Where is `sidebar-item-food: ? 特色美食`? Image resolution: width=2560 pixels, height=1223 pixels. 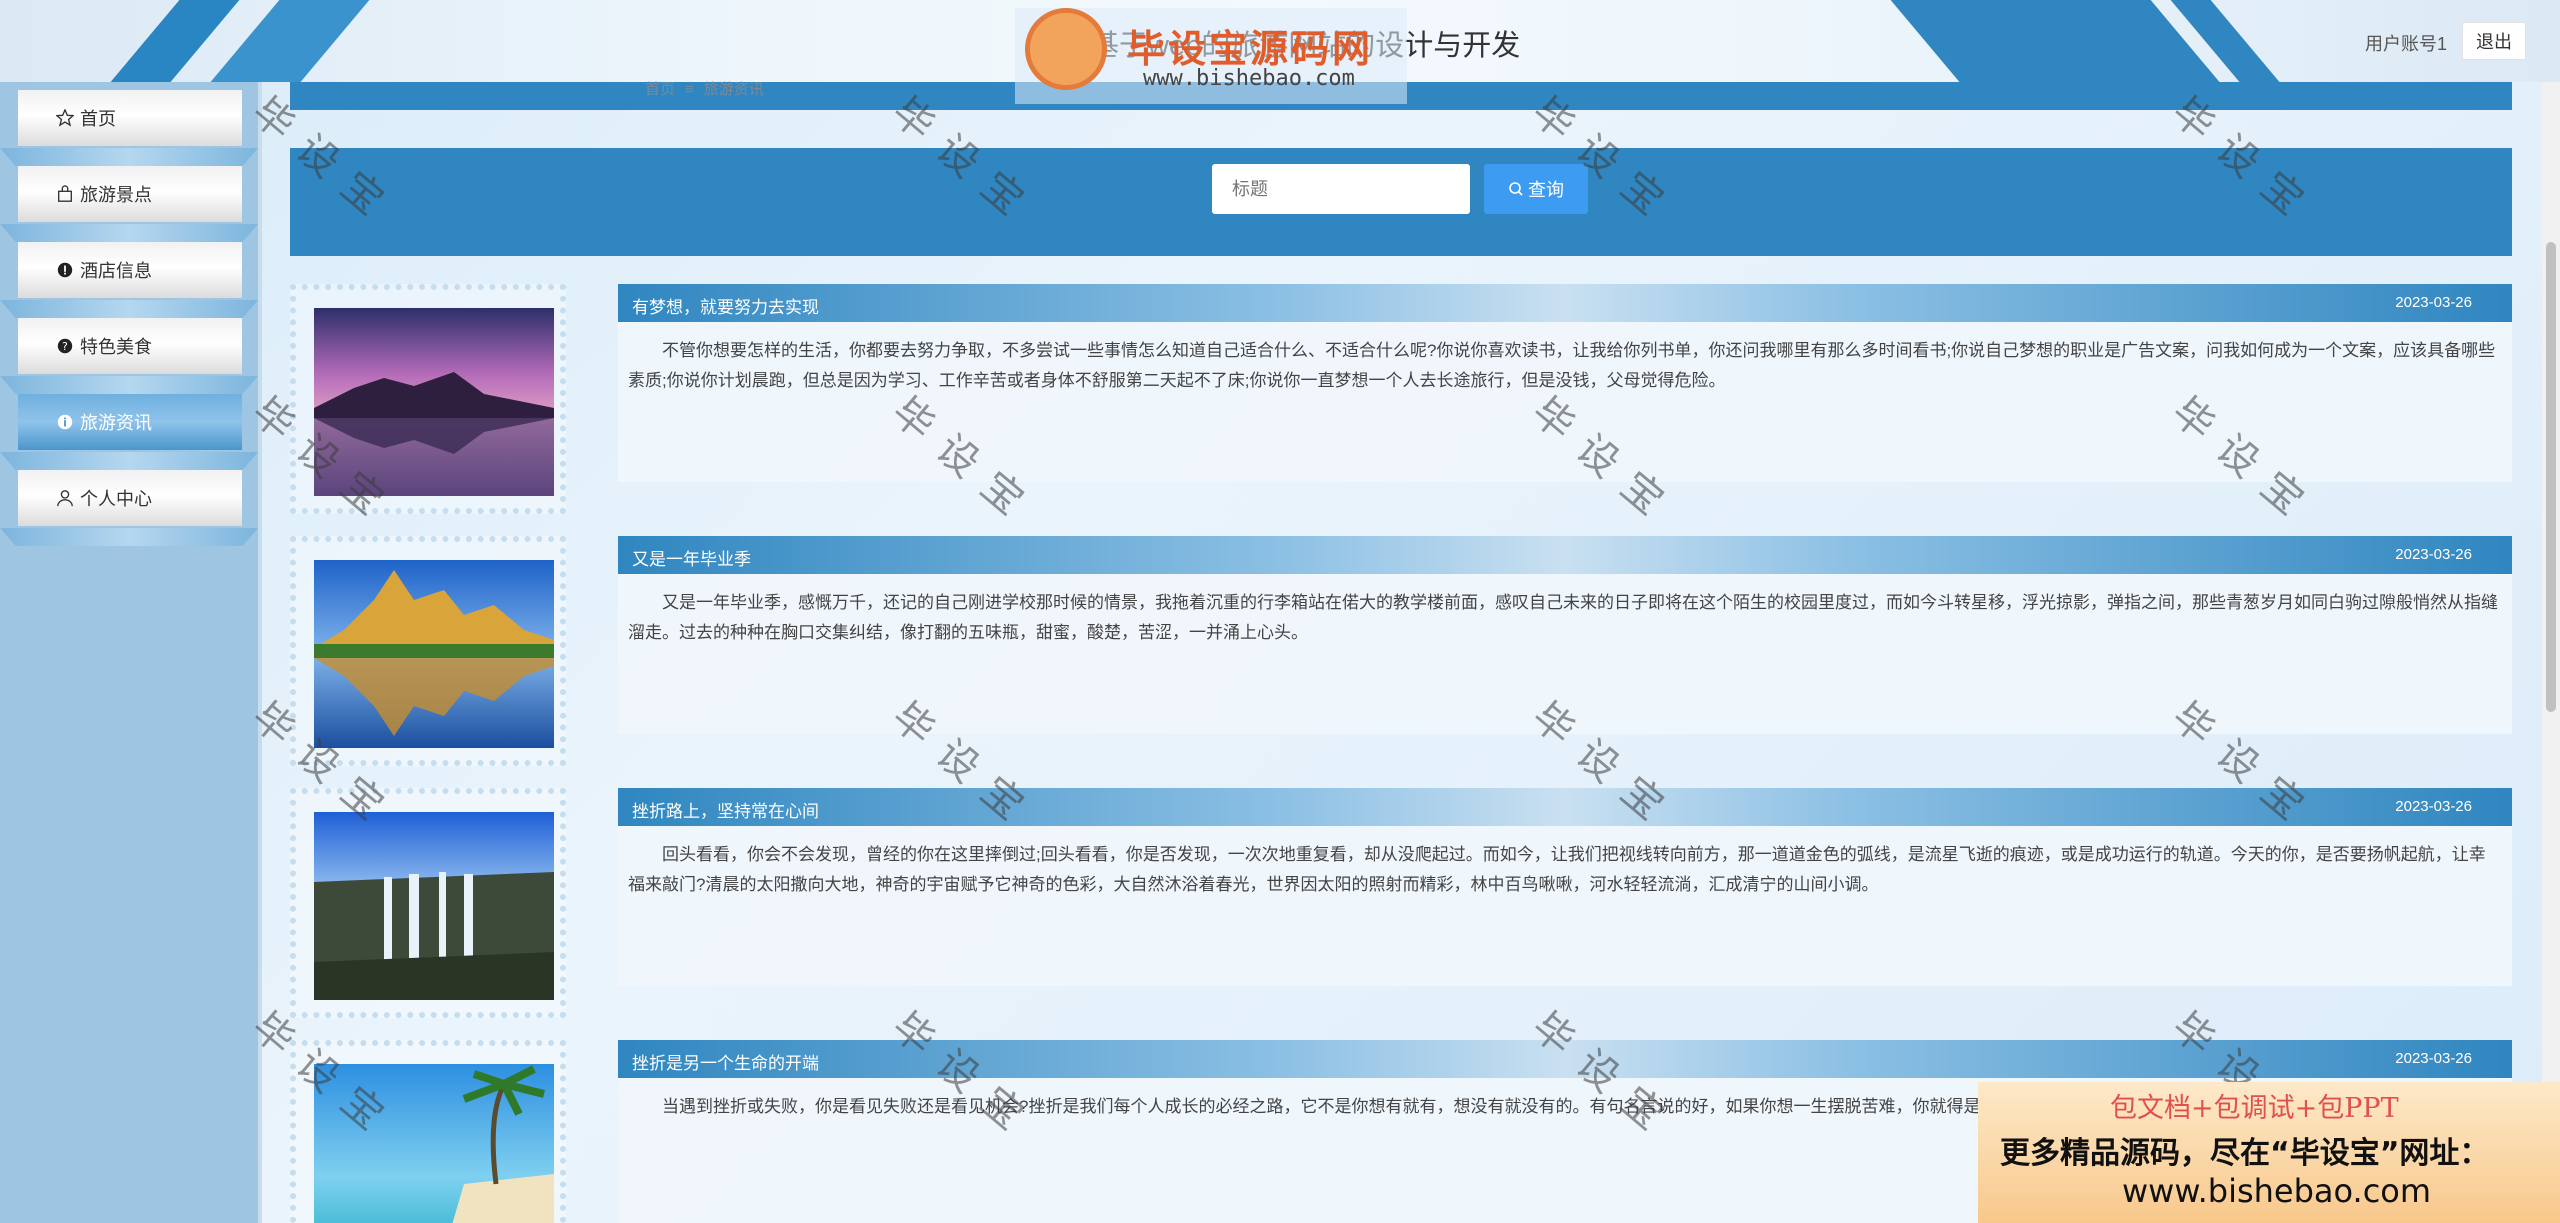
sidebar-item-food: ? 特色美食 is located at coordinates (130, 346).